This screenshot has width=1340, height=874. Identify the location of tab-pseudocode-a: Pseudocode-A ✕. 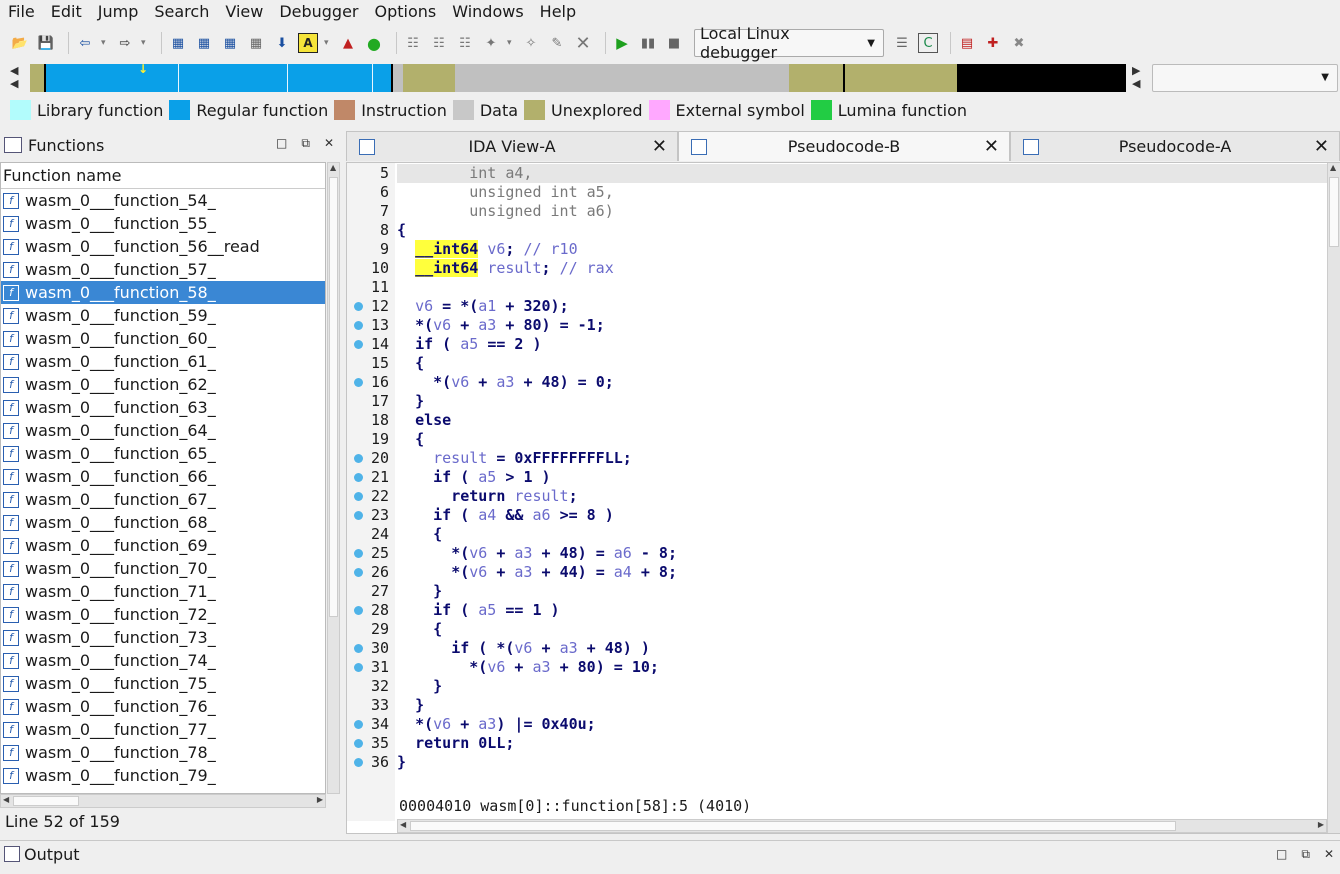
(1175, 146).